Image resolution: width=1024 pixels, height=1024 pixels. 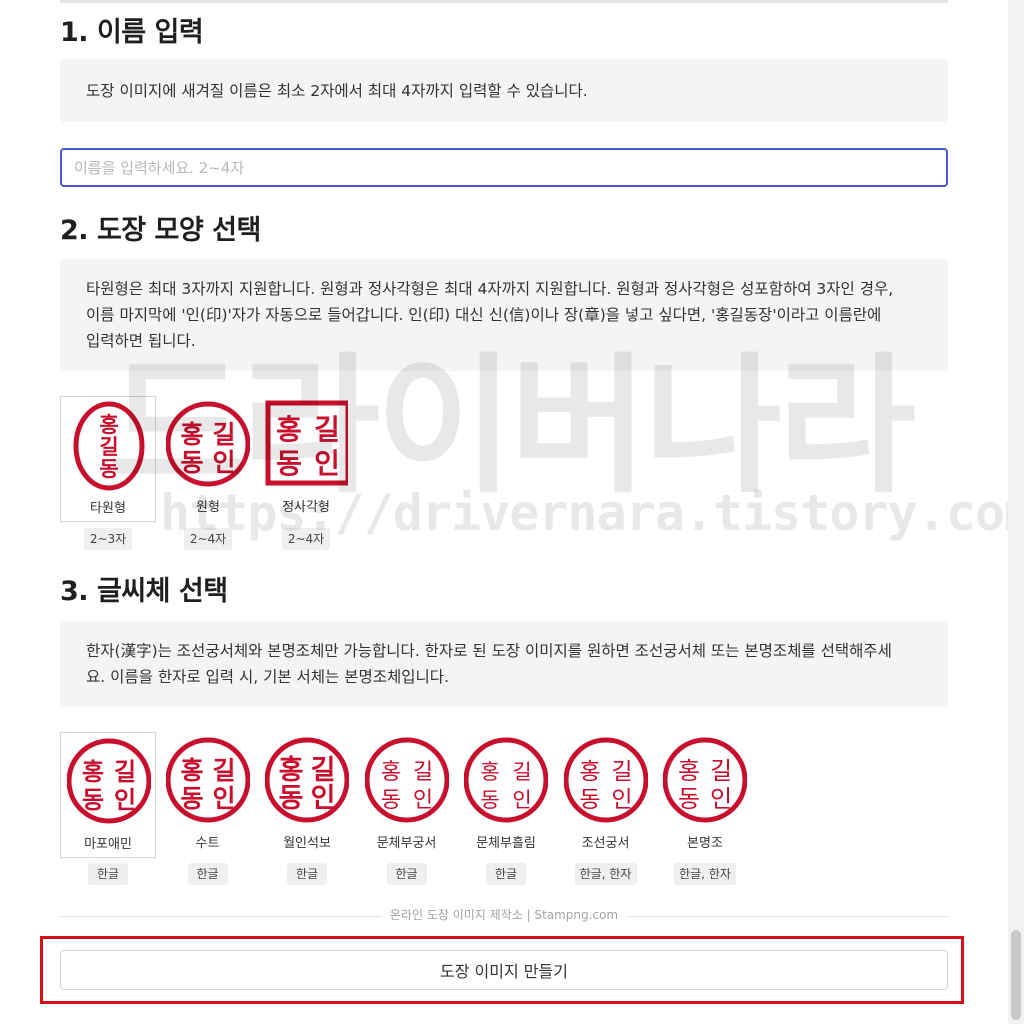 What do you see at coordinates (705, 843) in the screenshot?
I see `font-label: 본명조` at bounding box center [705, 843].